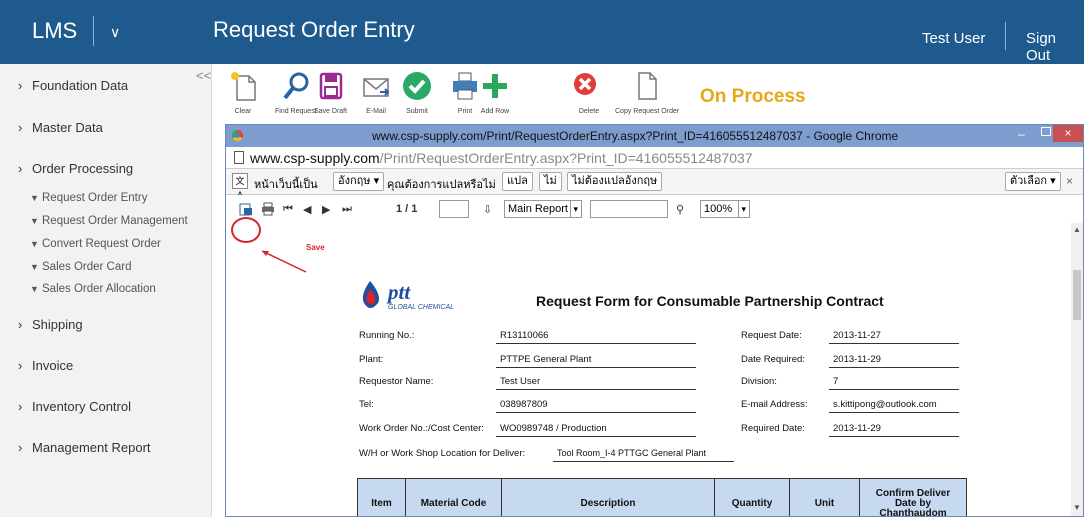 The image size is (1084, 517). Describe the element at coordinates (596, 361) in the screenshot. I see `plant-value: PTTPE General Plant` at that location.